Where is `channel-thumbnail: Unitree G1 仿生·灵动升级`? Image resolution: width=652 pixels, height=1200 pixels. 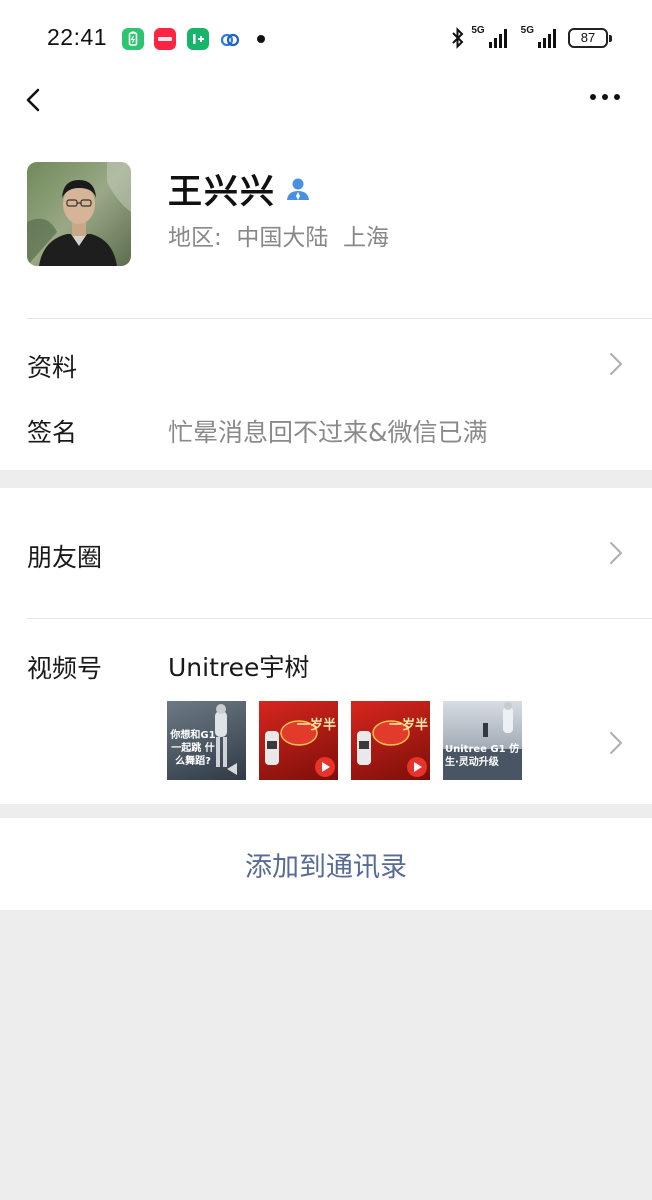
channel-thumbnail: Unitree G1 仿生·灵动升级 is located at coordinates (482, 740).